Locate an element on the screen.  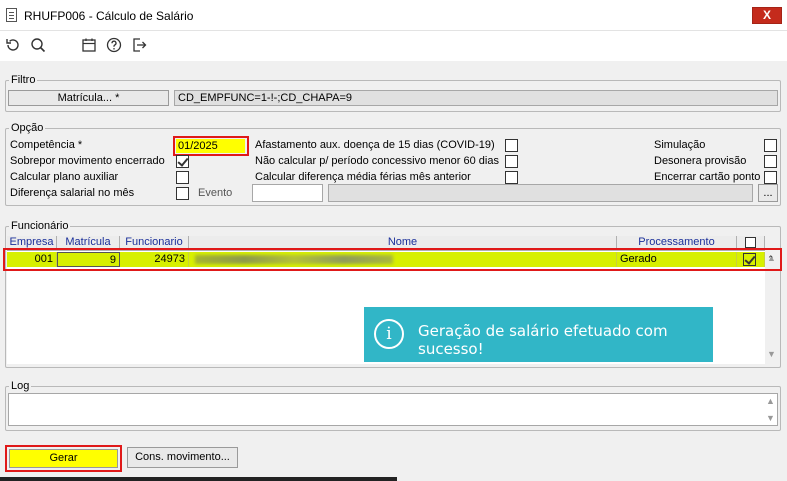
evento-input is located at coordinates (287, 193).